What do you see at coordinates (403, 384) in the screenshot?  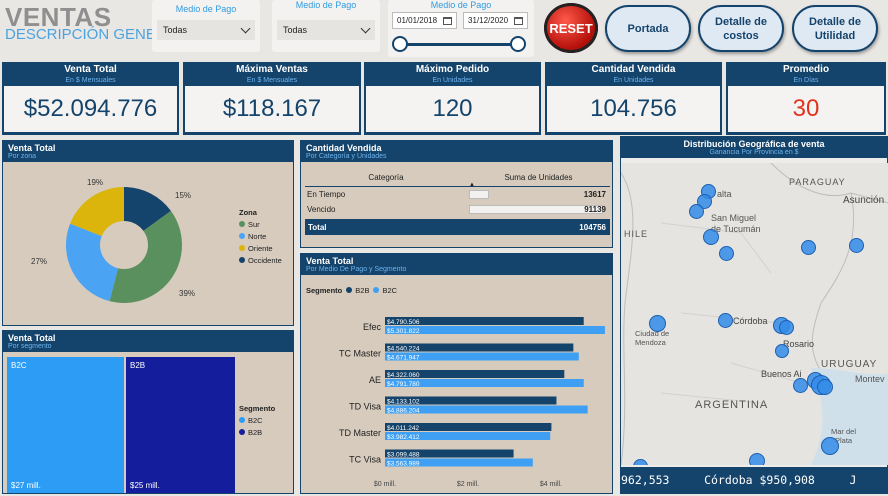 I see `bar-value-label: $4.791.780` at bounding box center [403, 384].